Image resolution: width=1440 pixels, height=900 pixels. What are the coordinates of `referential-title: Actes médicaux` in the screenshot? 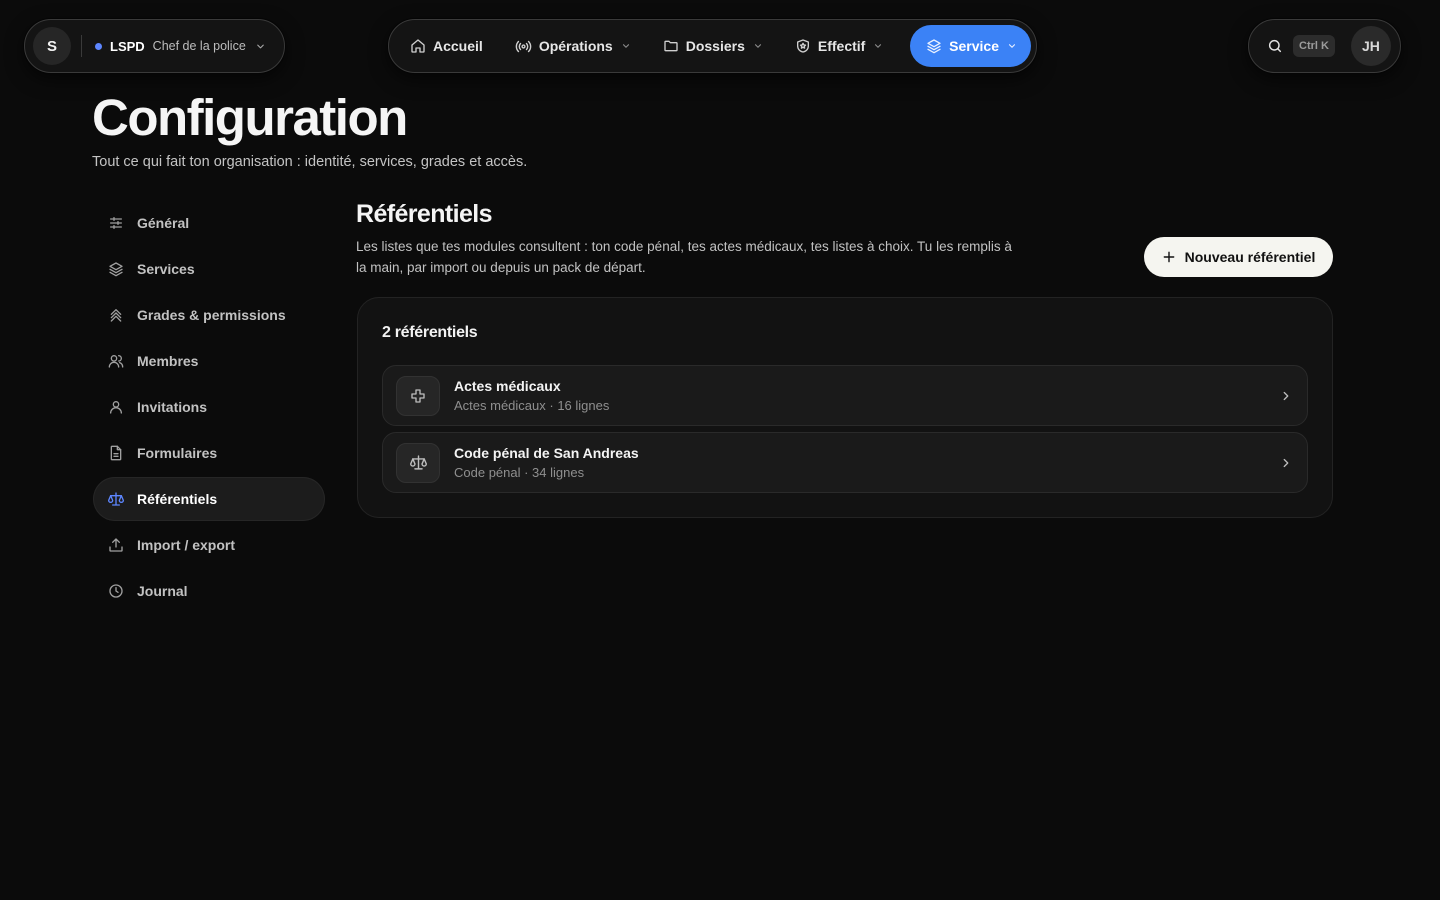 It's located at (507, 386).